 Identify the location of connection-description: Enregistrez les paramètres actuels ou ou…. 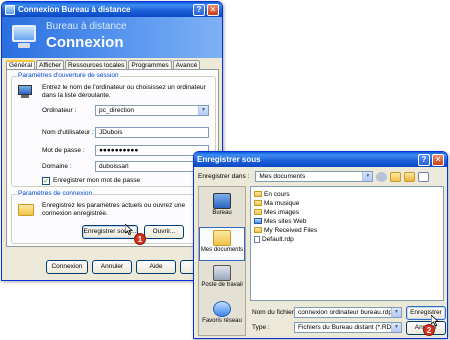
(114, 209).